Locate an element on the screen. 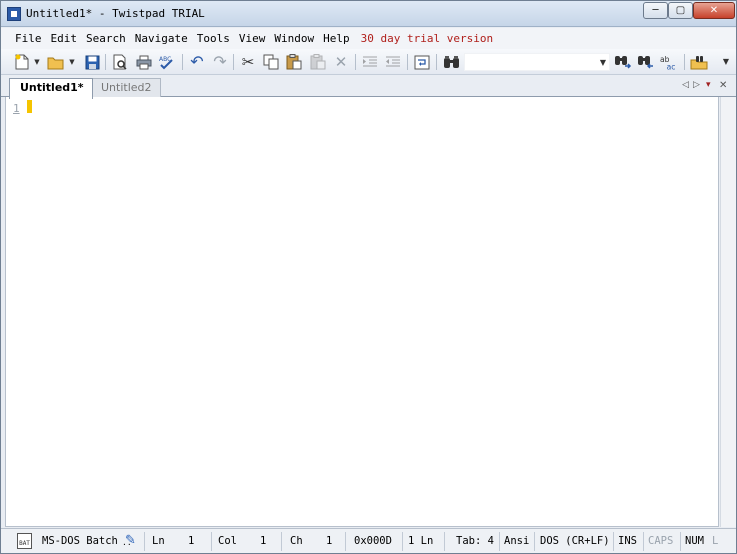 Image resolution: width=737 pixels, height=554 pixels. ln-label: Ln is located at coordinates (158, 541).